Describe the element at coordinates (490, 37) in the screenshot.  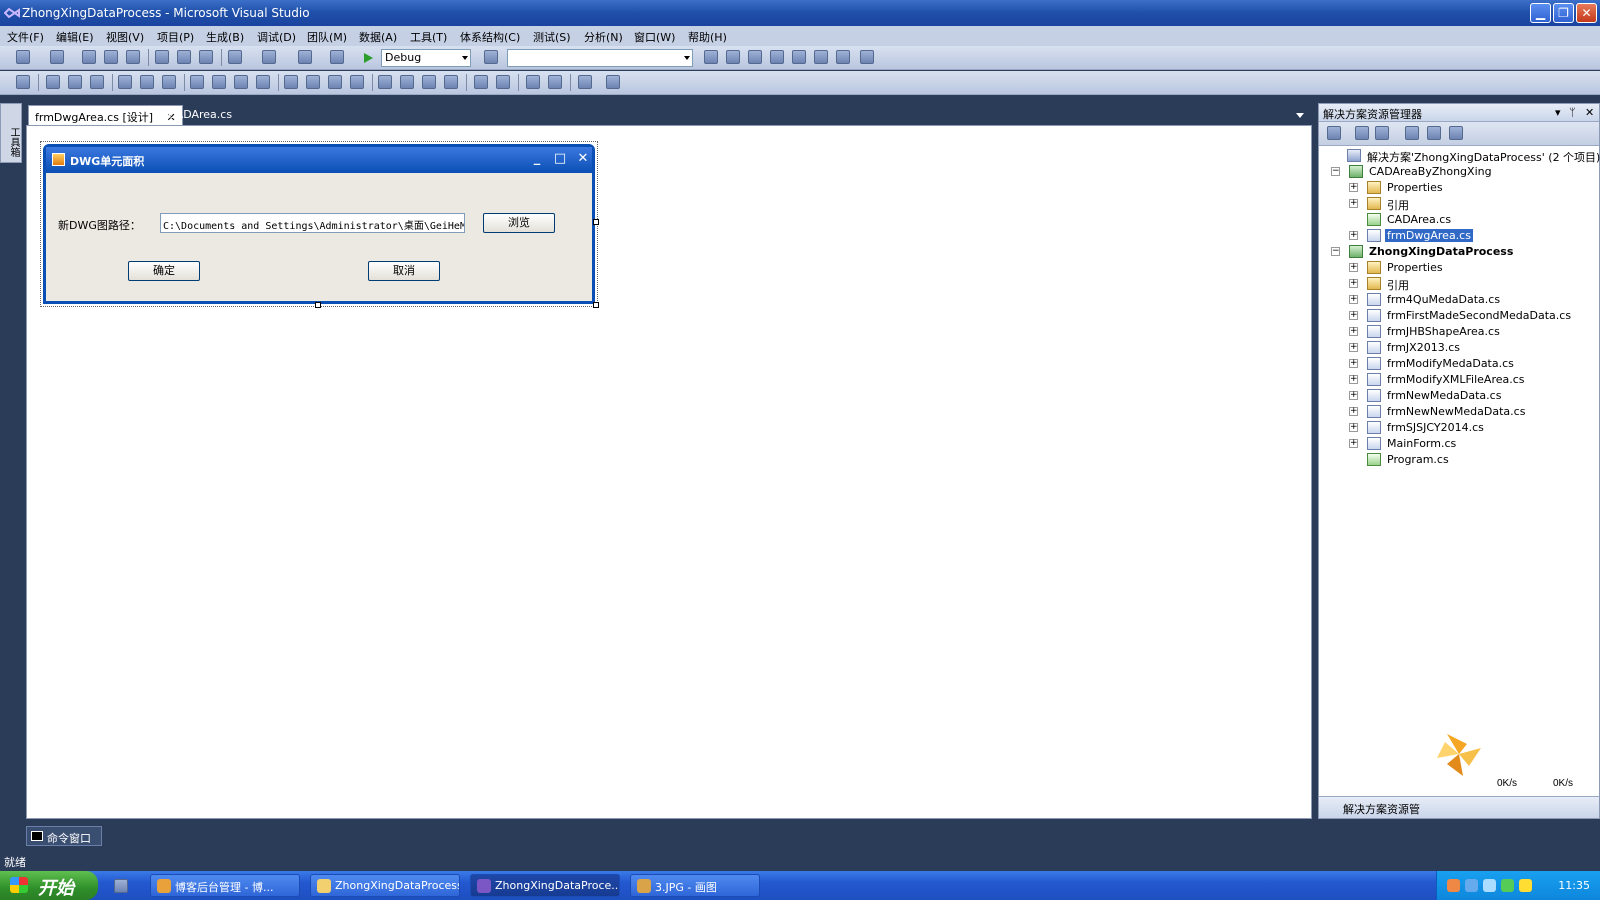
I see `menu-architecture: 体系结构(C)` at that location.